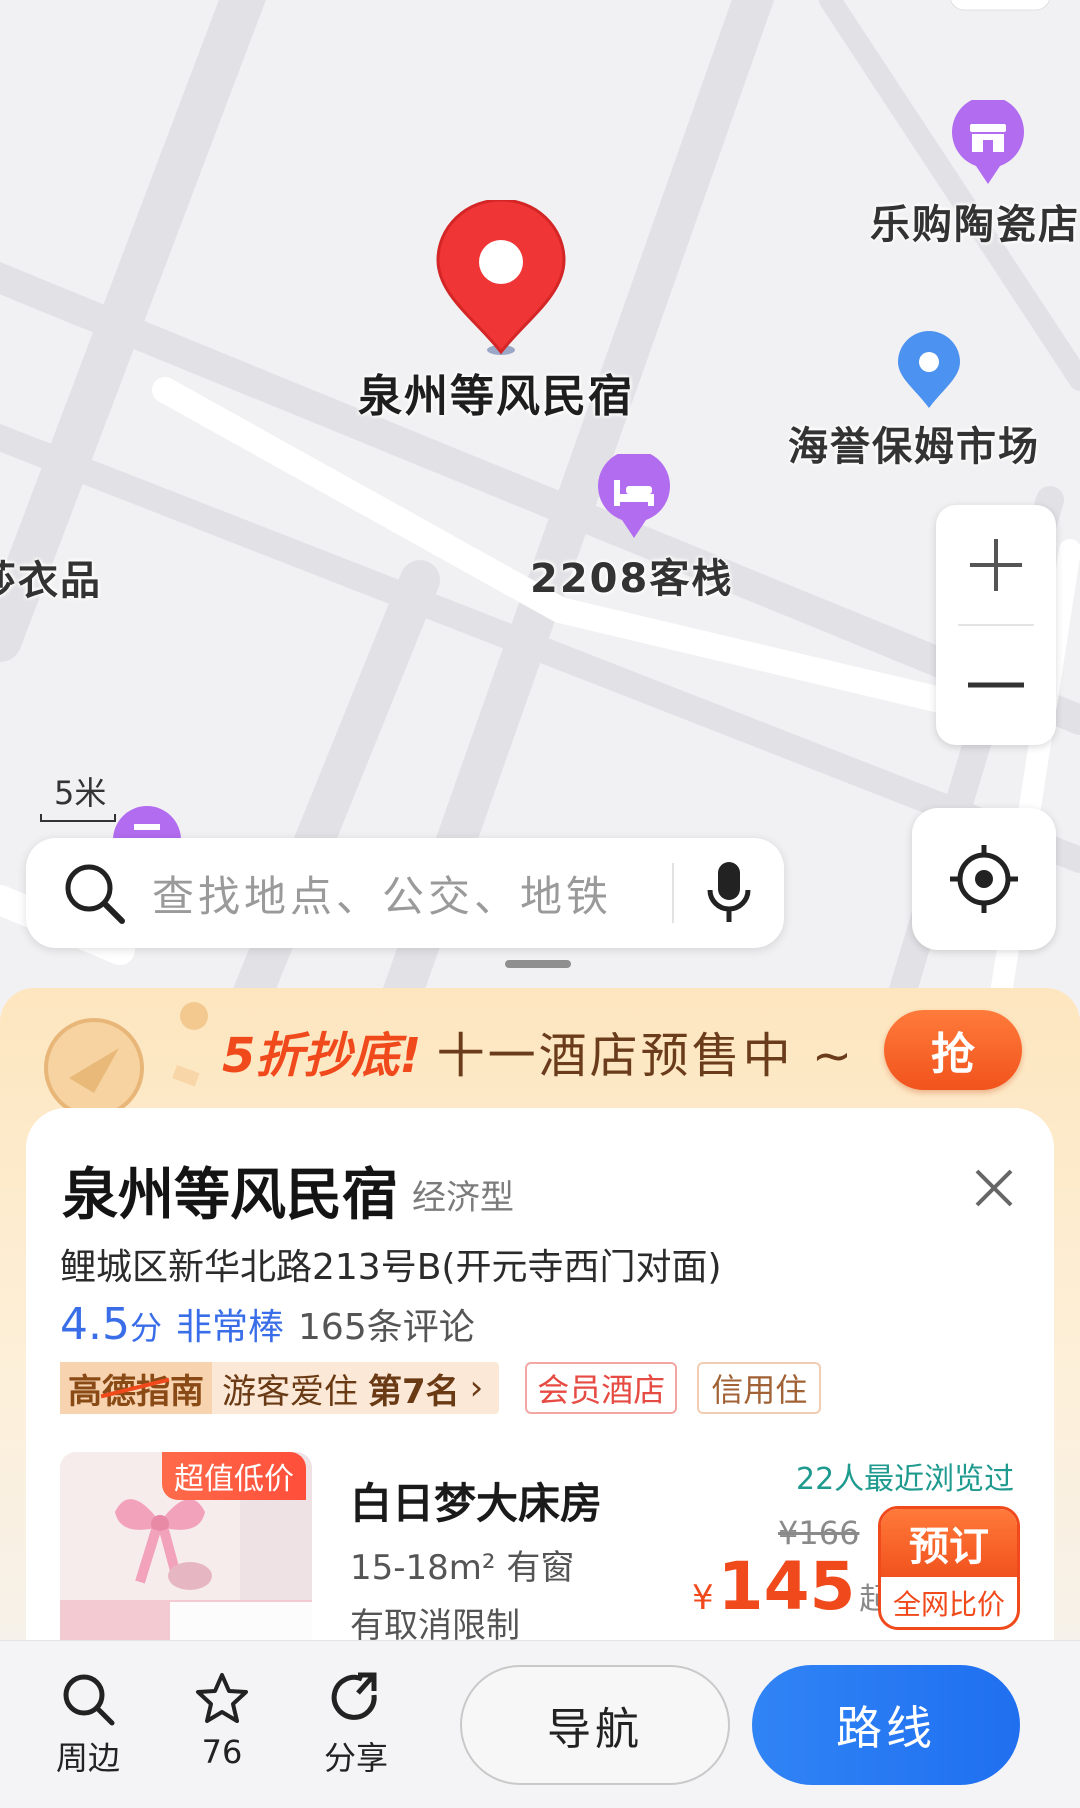 Image resolution: width=1080 pixels, height=1808 pixels. What do you see at coordinates (905, 1479) in the screenshot?
I see `recent-viewers: 22人最近浏览过` at bounding box center [905, 1479].